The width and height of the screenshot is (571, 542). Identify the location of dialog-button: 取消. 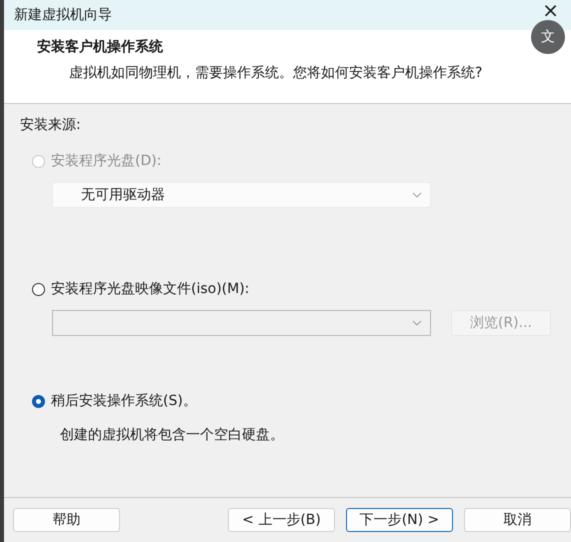
(517, 520).